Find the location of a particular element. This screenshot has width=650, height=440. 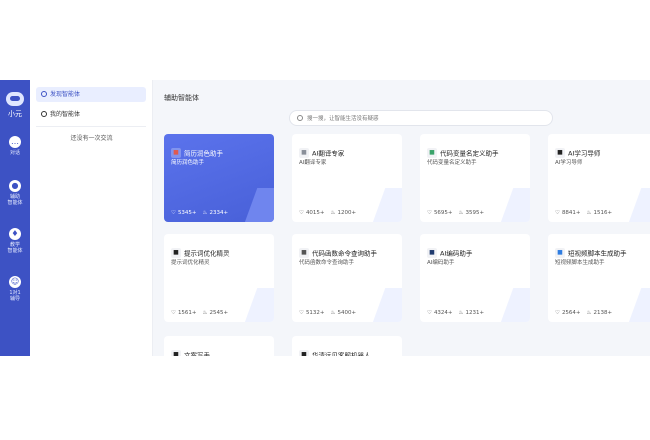

card-description: 提示词优化精灵 is located at coordinates (190, 263).